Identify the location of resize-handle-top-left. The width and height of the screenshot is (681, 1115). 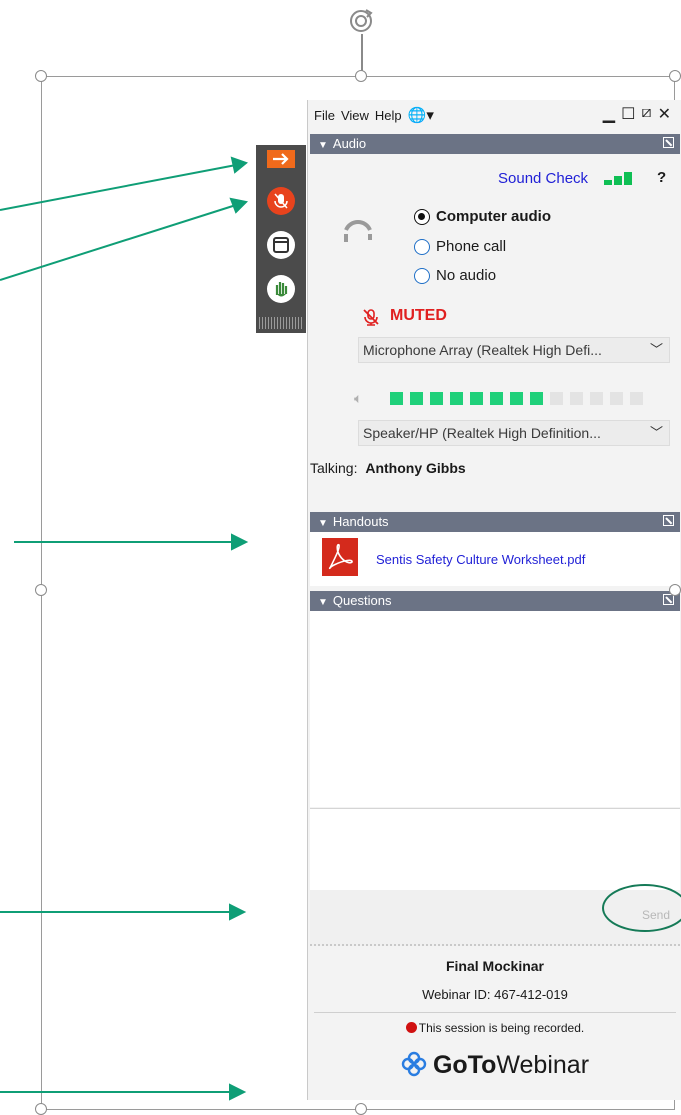
(41, 76).